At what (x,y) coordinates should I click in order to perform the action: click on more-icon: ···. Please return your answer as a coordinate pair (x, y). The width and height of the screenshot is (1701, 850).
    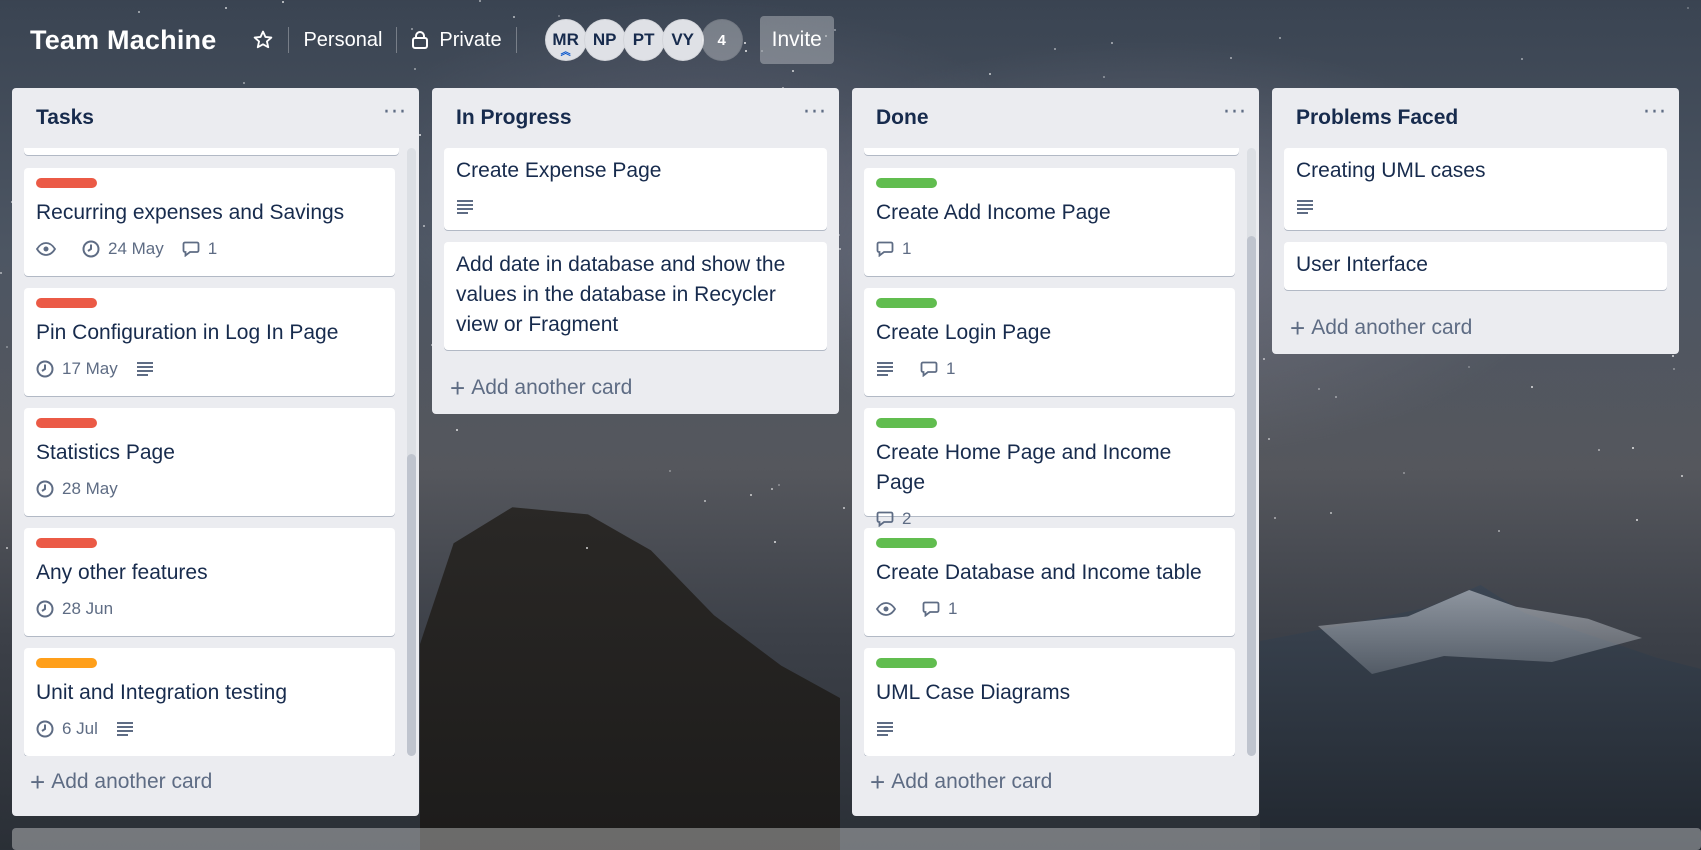
    Looking at the image, I should click on (395, 112).